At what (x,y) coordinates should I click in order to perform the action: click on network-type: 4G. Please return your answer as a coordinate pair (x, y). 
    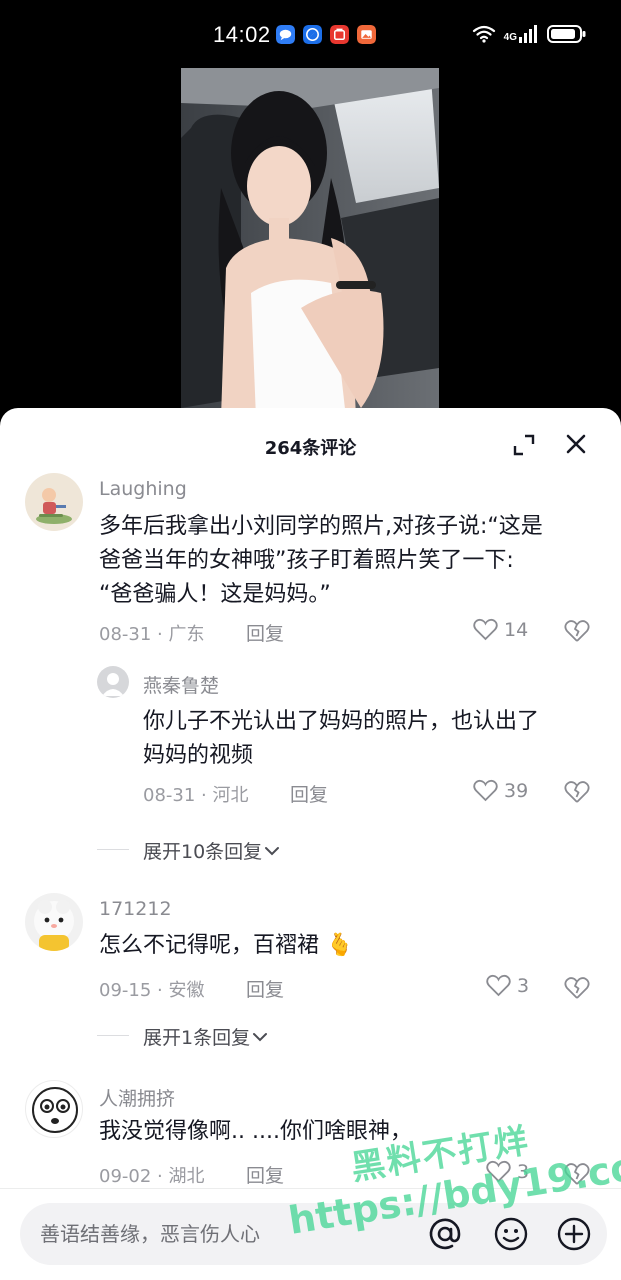
    Looking at the image, I should click on (510, 37).